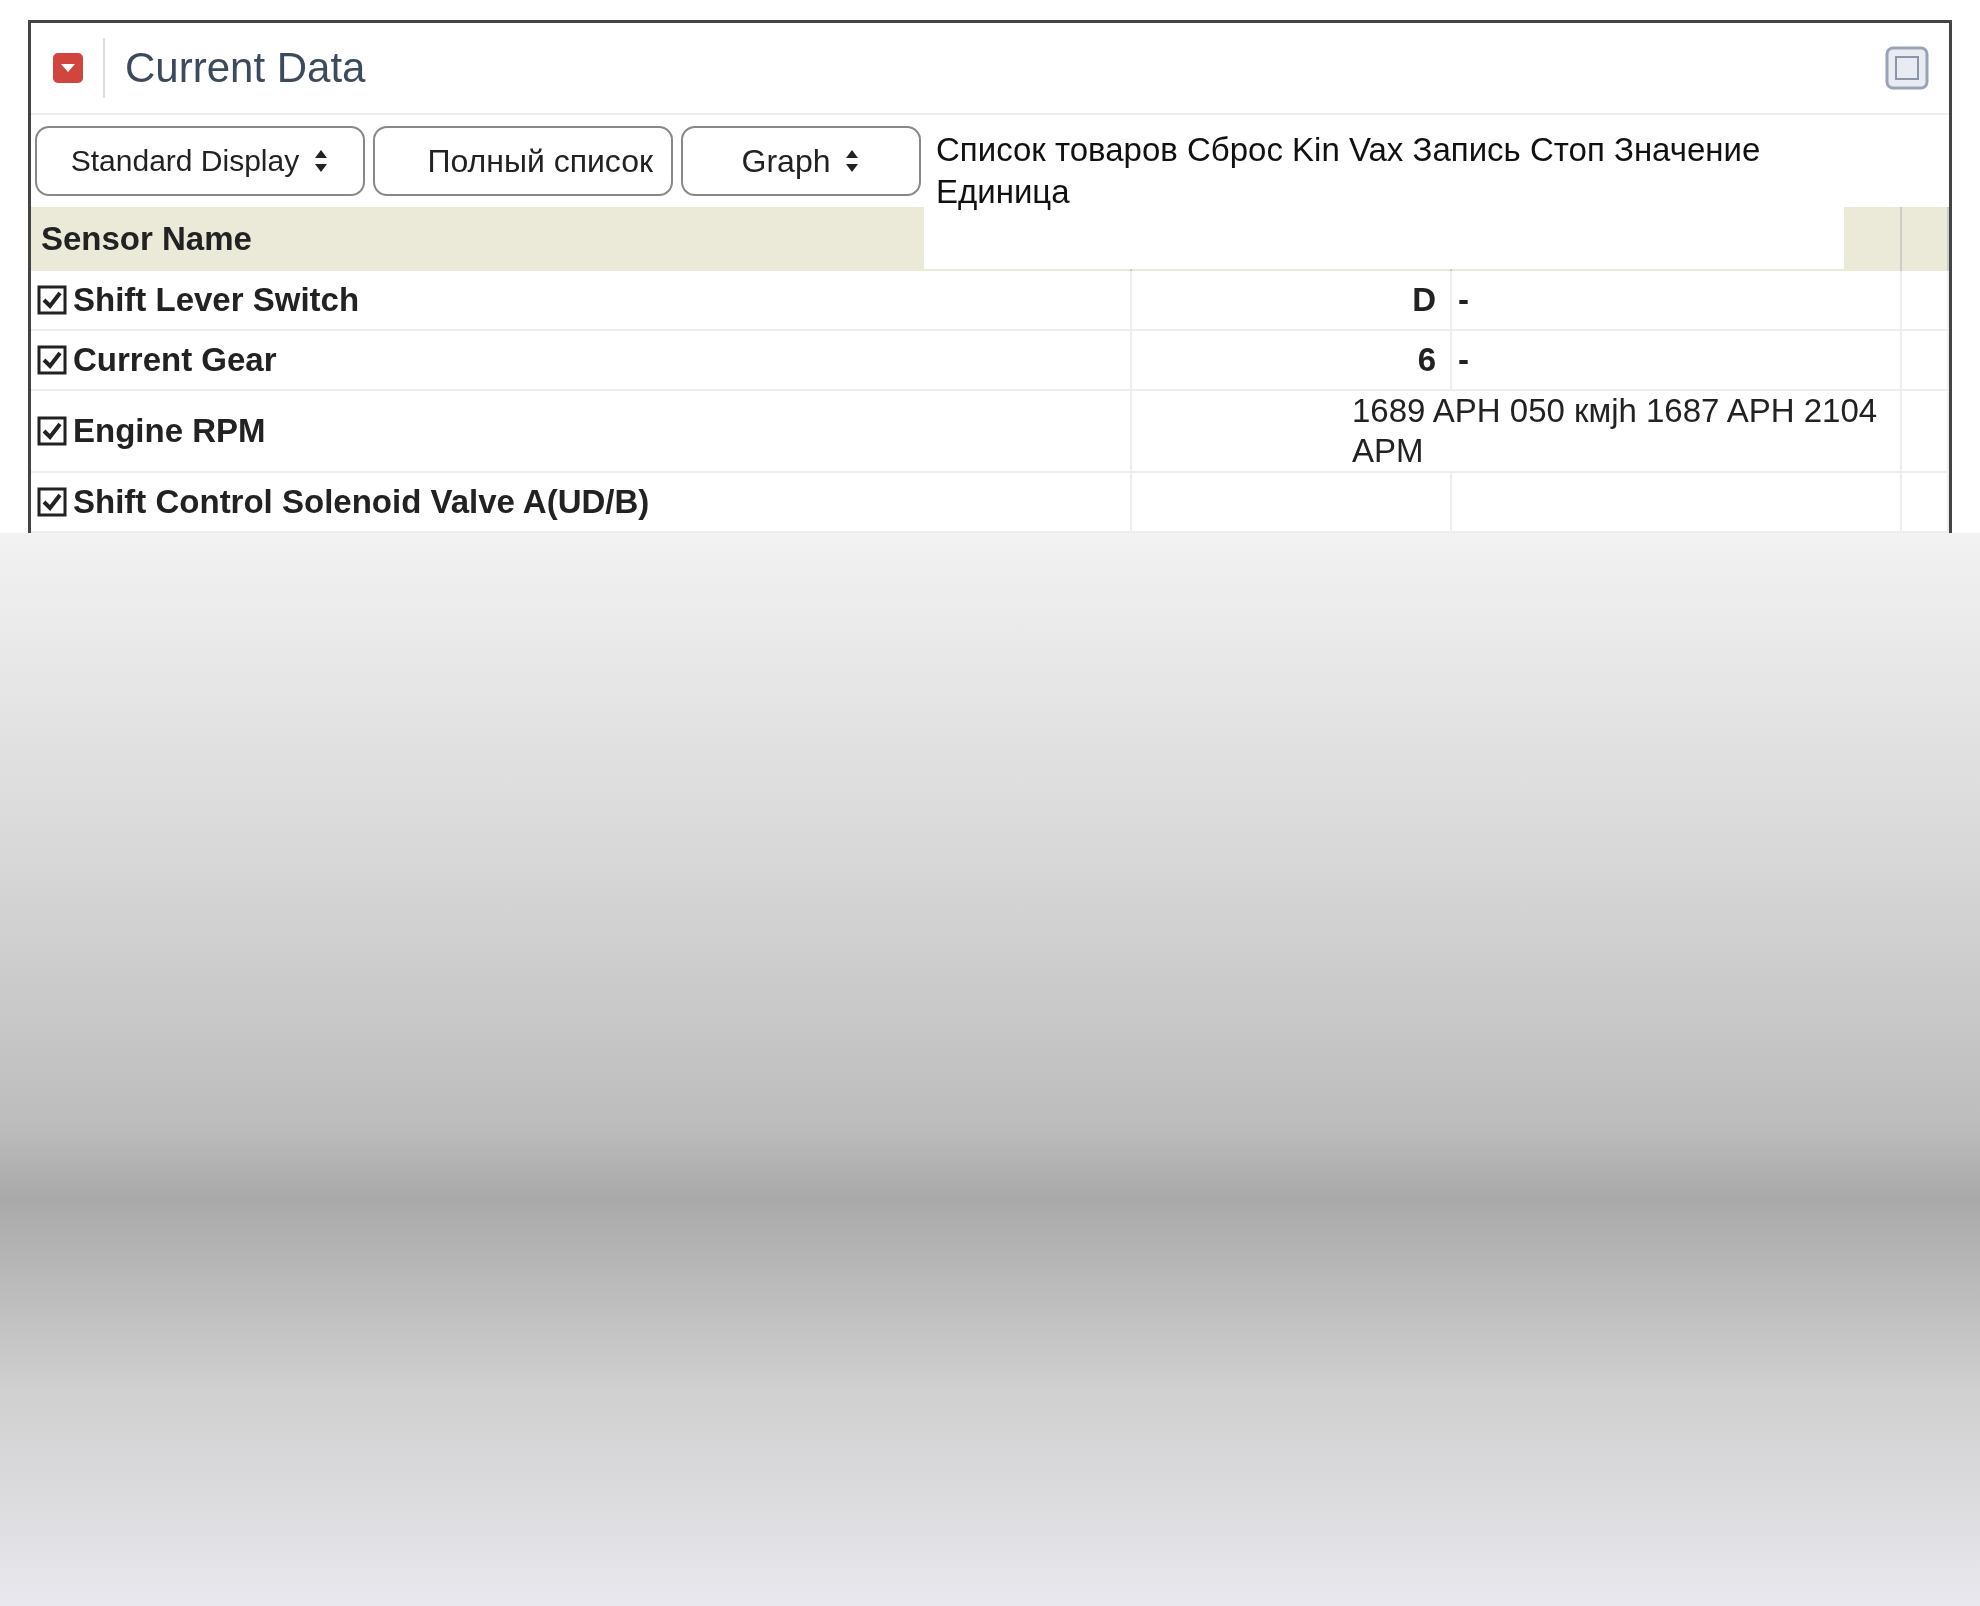  I want to click on display-dropdown: Graph, so click(801, 161).